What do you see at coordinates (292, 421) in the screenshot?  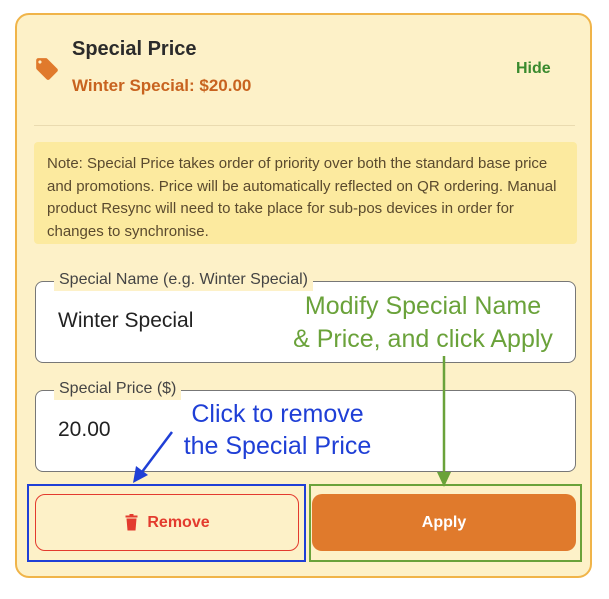 I see `annotation-arrows` at bounding box center [292, 421].